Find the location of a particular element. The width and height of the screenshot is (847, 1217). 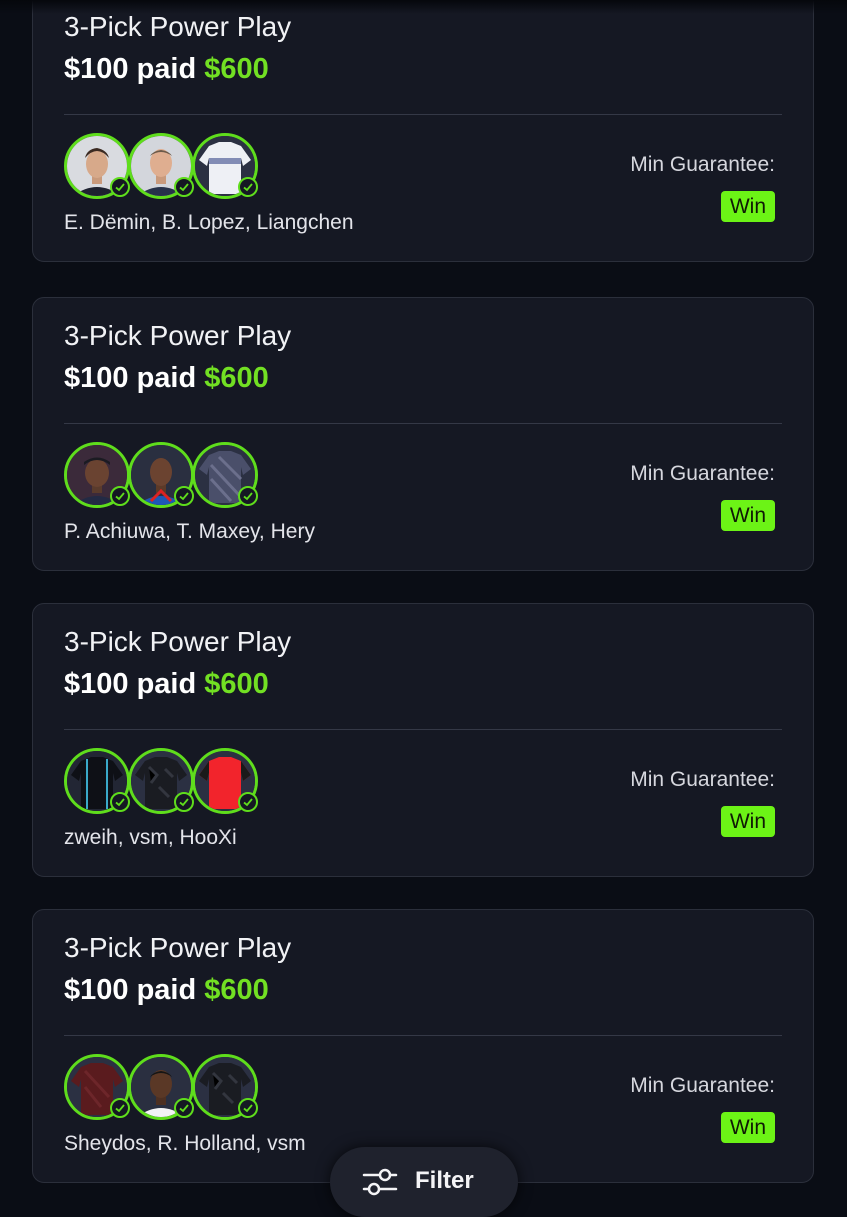

filter-label: Filter is located at coordinates (444, 1180).